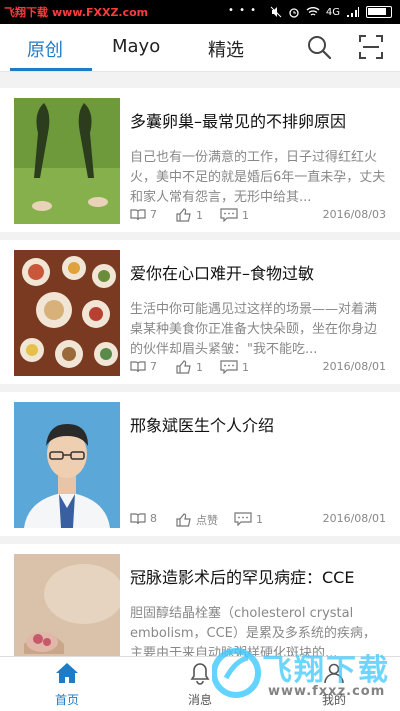 The height and width of the screenshot is (711, 400). Describe the element at coordinates (379, 12) in the screenshot. I see `battery-icon` at that location.